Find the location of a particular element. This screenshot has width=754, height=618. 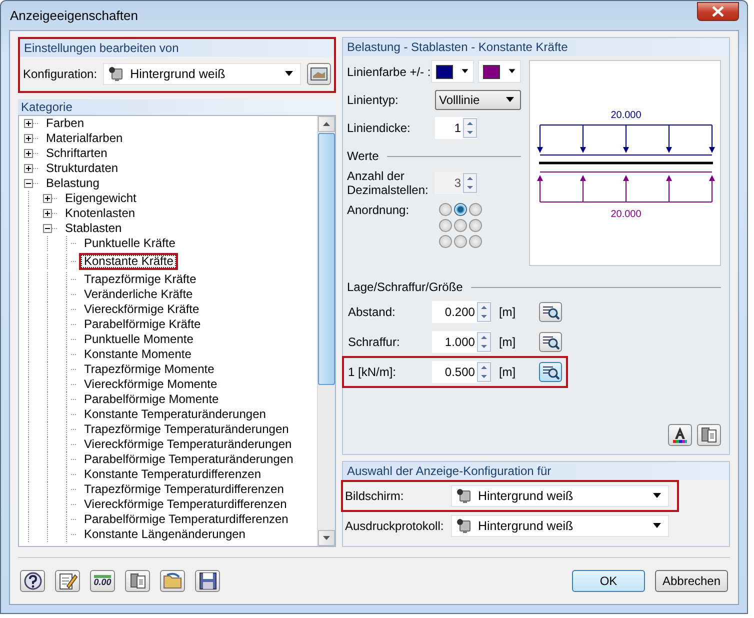

tree-item: Trapezförmige Kräfte is located at coordinates (140, 279).